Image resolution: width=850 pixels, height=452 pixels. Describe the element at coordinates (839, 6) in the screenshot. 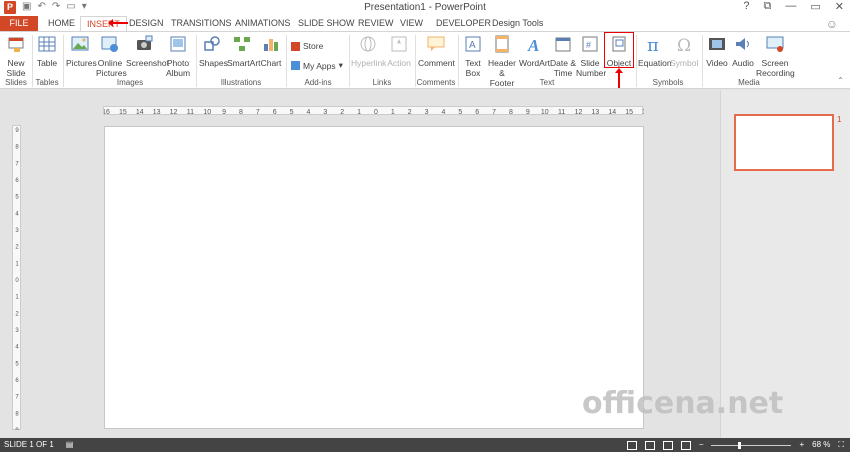

I see `close-icon: ✕` at that location.